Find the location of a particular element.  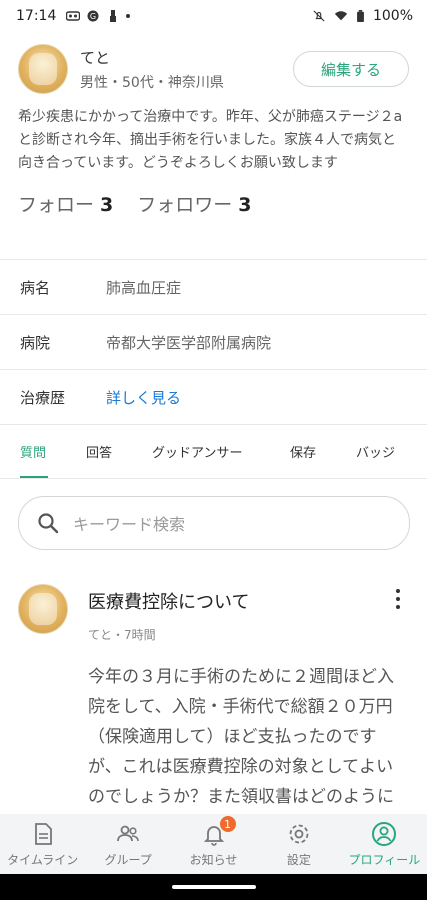

divider is located at coordinates (213, 478).